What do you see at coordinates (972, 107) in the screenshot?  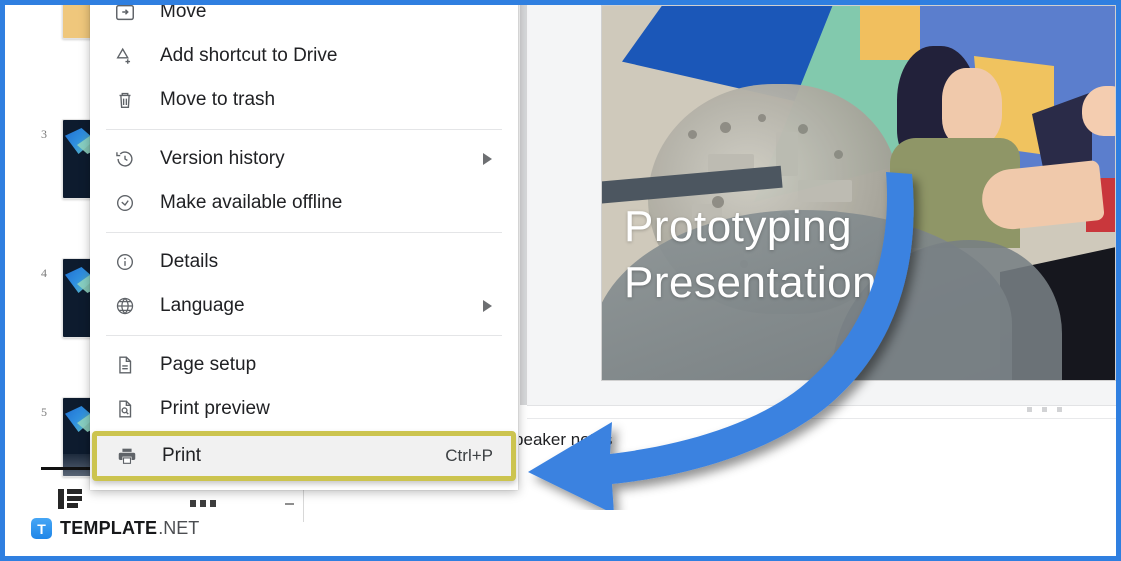 I see `illustration-person-face` at bounding box center [972, 107].